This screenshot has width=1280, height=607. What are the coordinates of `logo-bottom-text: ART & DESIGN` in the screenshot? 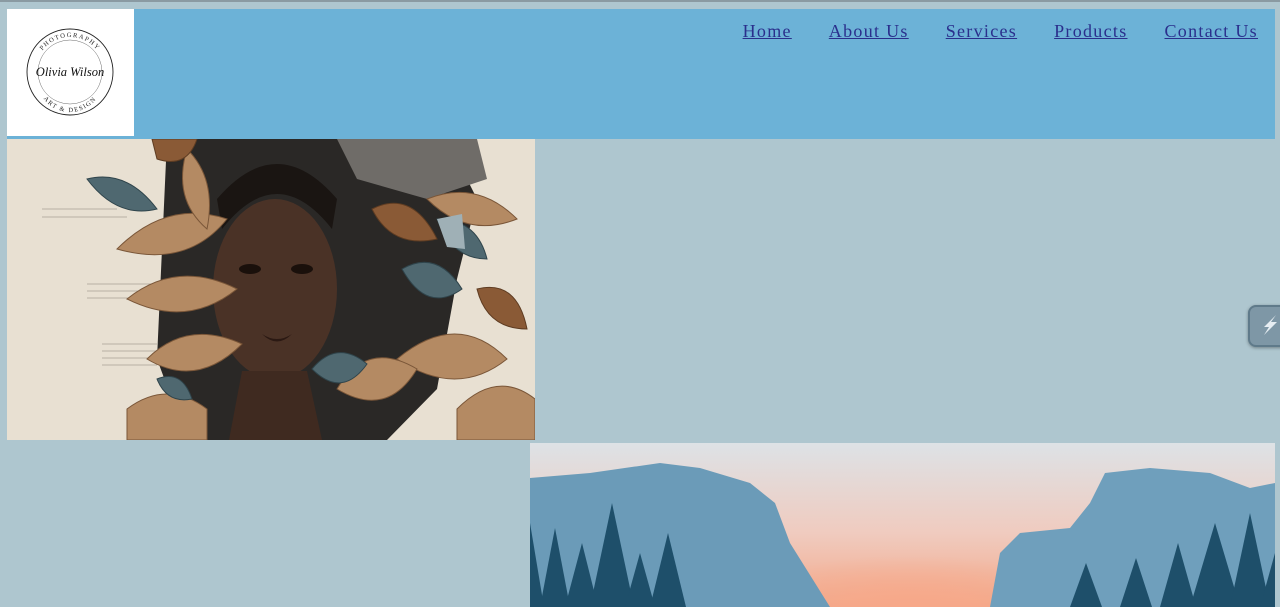 It's located at (69, 104).